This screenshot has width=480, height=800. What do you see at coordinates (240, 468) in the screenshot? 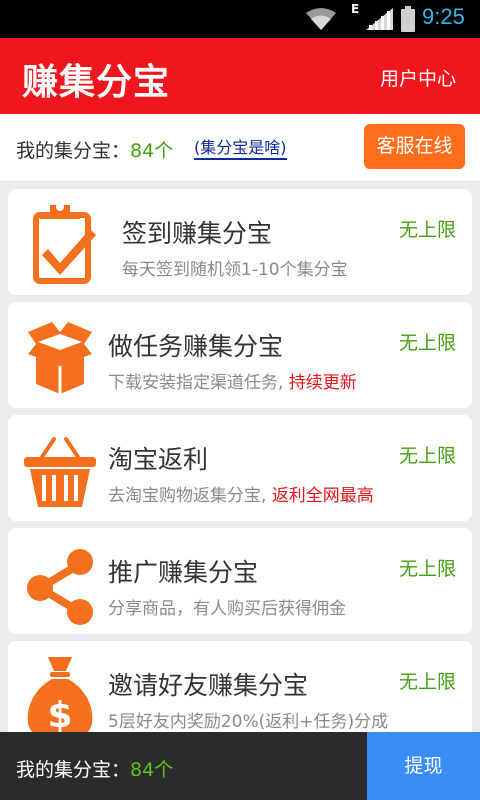
I see `list-item-taobao-rebate: 淘宝返利 去淘宝购物返集分宝, 返利全网最高 无上限` at bounding box center [240, 468].